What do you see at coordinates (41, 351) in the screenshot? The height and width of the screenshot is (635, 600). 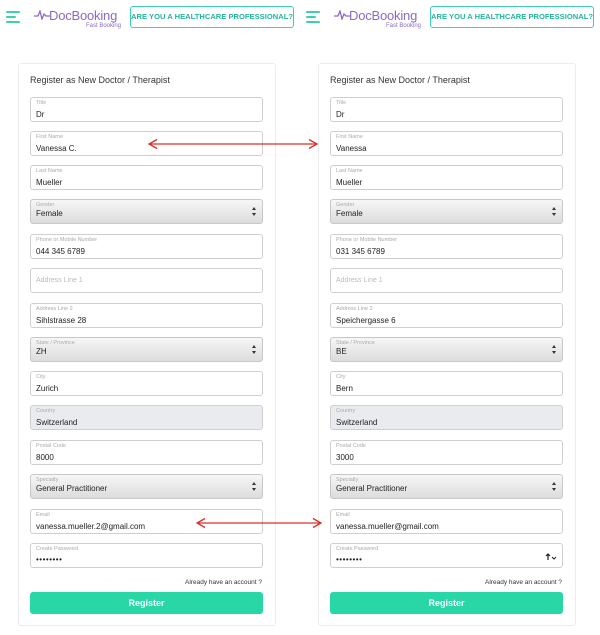 I see `field-value: ZH` at bounding box center [41, 351].